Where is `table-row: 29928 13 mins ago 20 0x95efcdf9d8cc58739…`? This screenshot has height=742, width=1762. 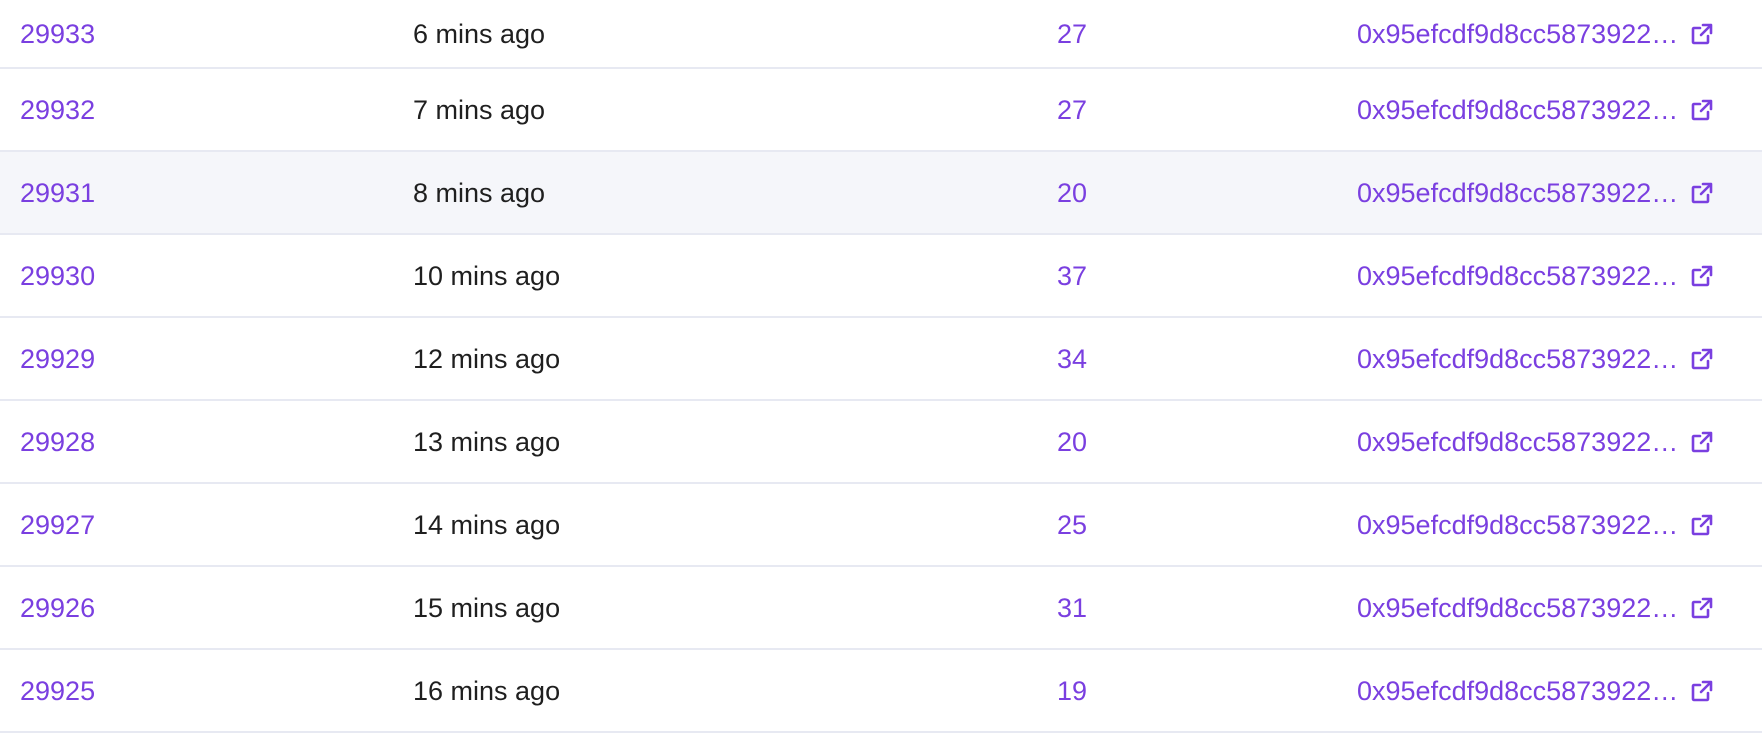
table-row: 29928 13 mins ago 20 0x95efcdf9d8cc58739… is located at coordinates (881, 442).